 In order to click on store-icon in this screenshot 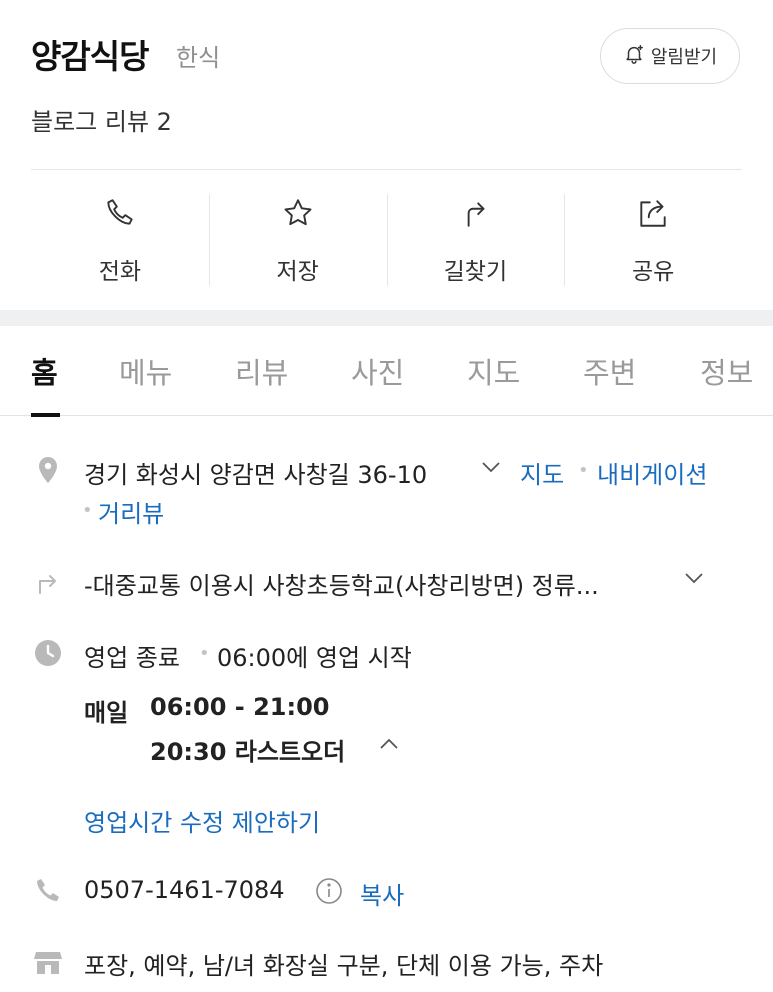, I will do `click(48, 962)`.